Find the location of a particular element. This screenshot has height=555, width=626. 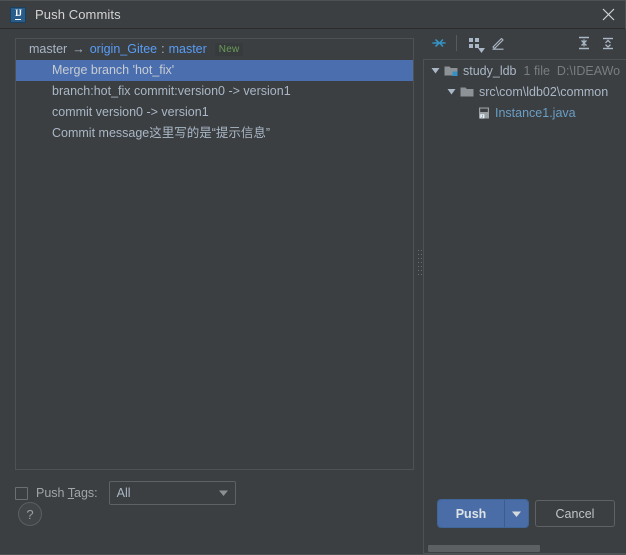

group-by-icon is located at coordinates (474, 43).